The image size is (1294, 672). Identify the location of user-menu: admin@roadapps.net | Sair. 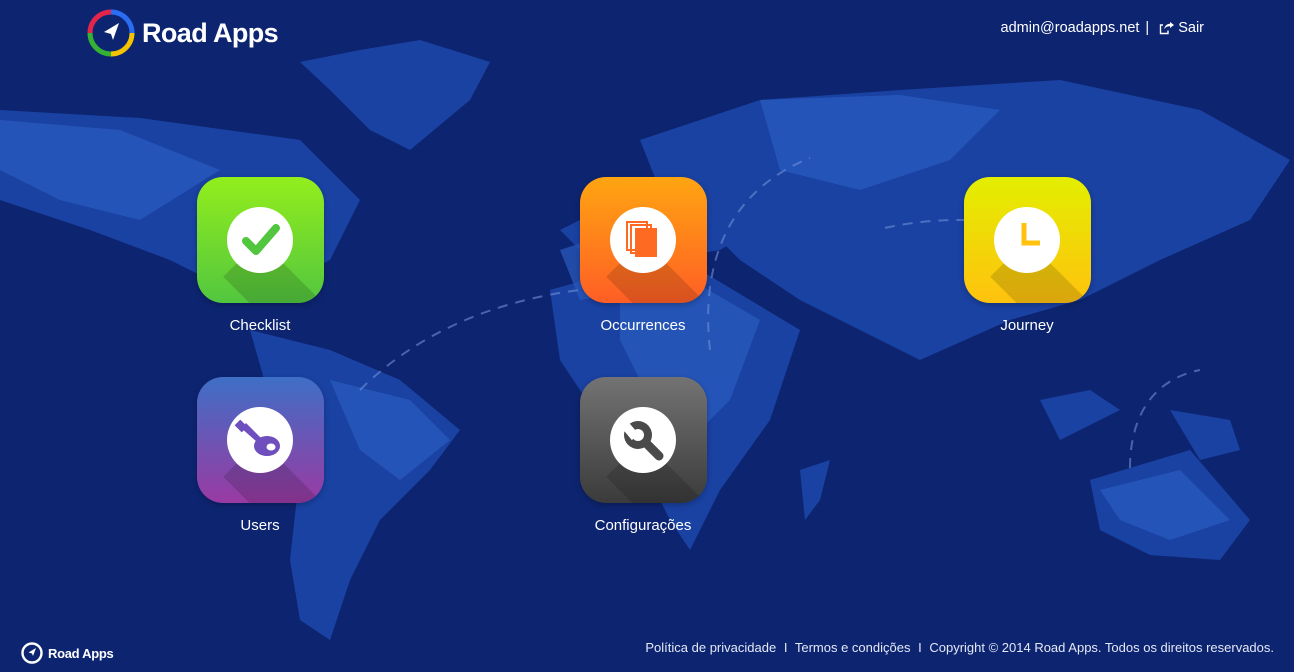
(1102, 28).